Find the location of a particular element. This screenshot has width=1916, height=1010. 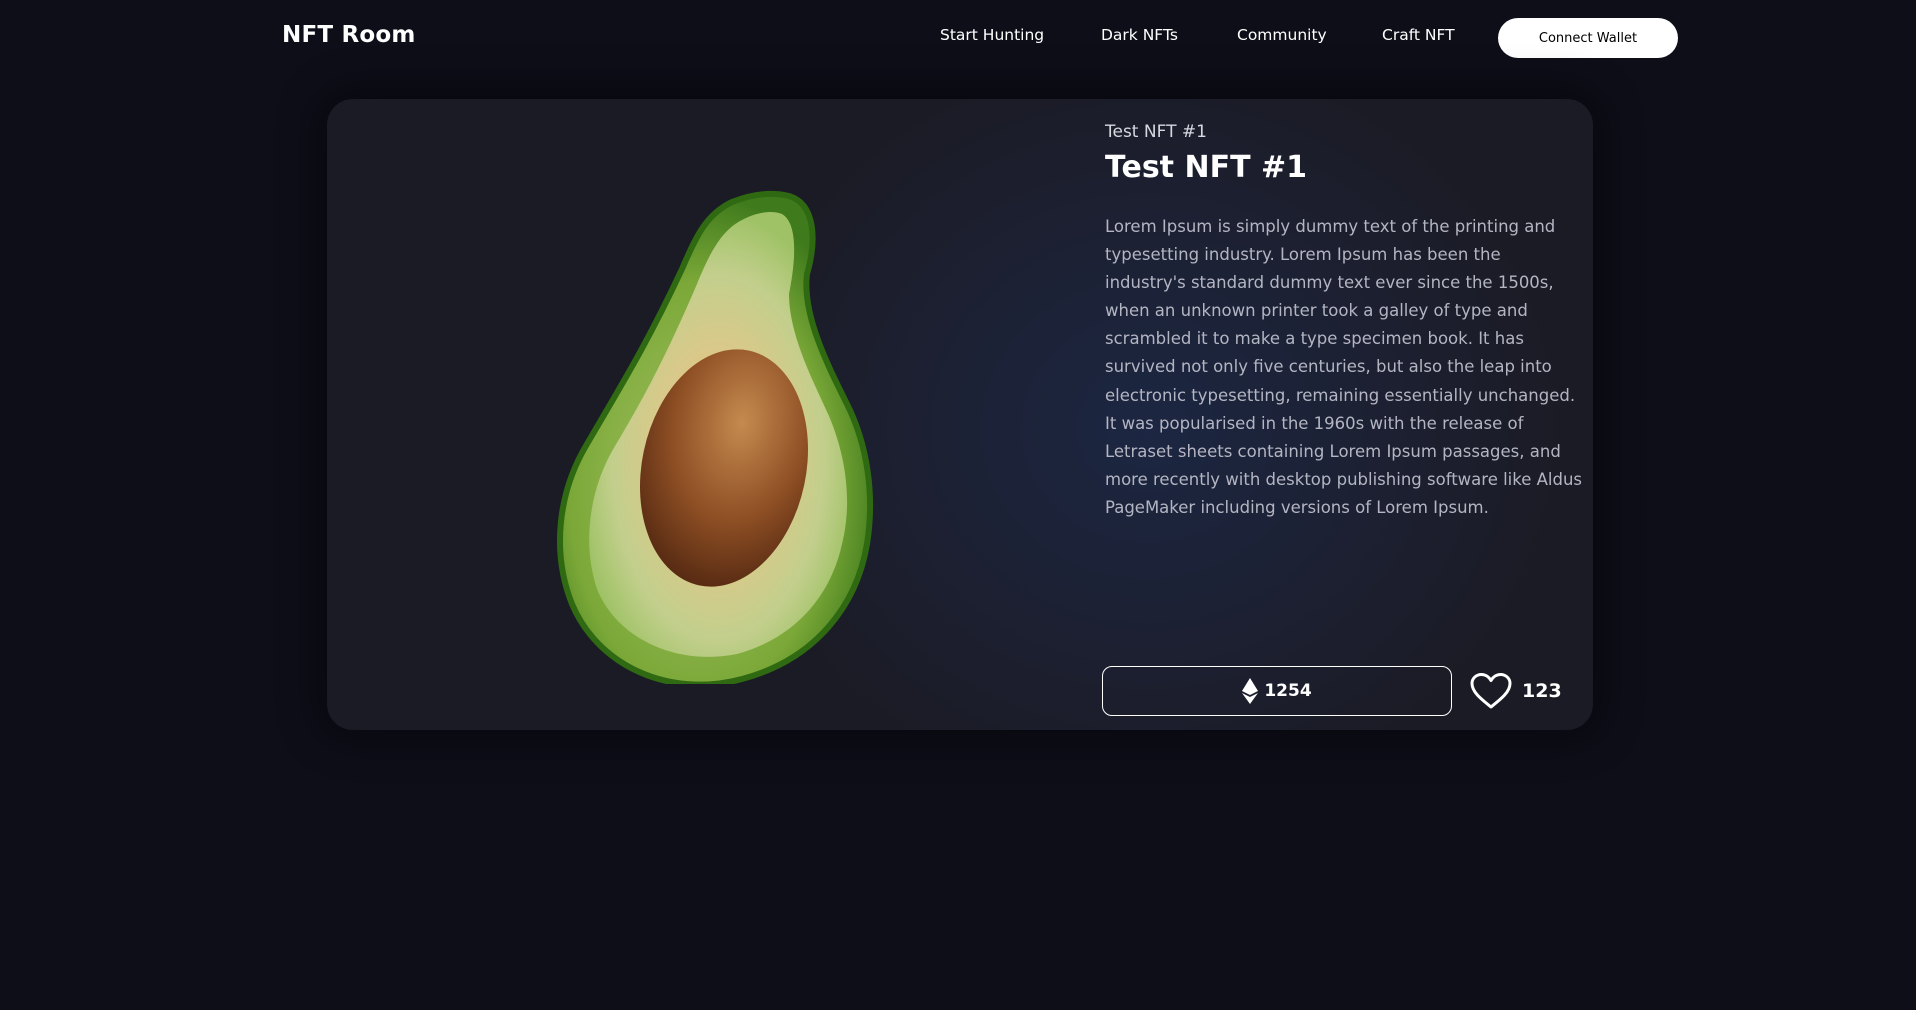

nav-link-community: Community is located at coordinates (1282, 35).